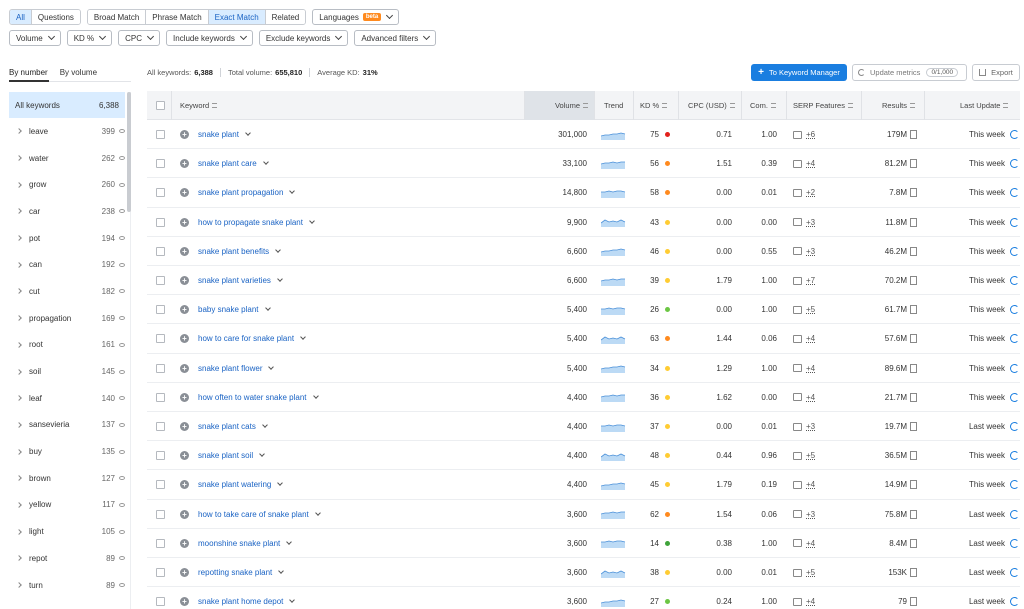  Describe the element at coordinates (67, 451) in the screenshot. I see `sidebar-item-group: buy 135` at that location.